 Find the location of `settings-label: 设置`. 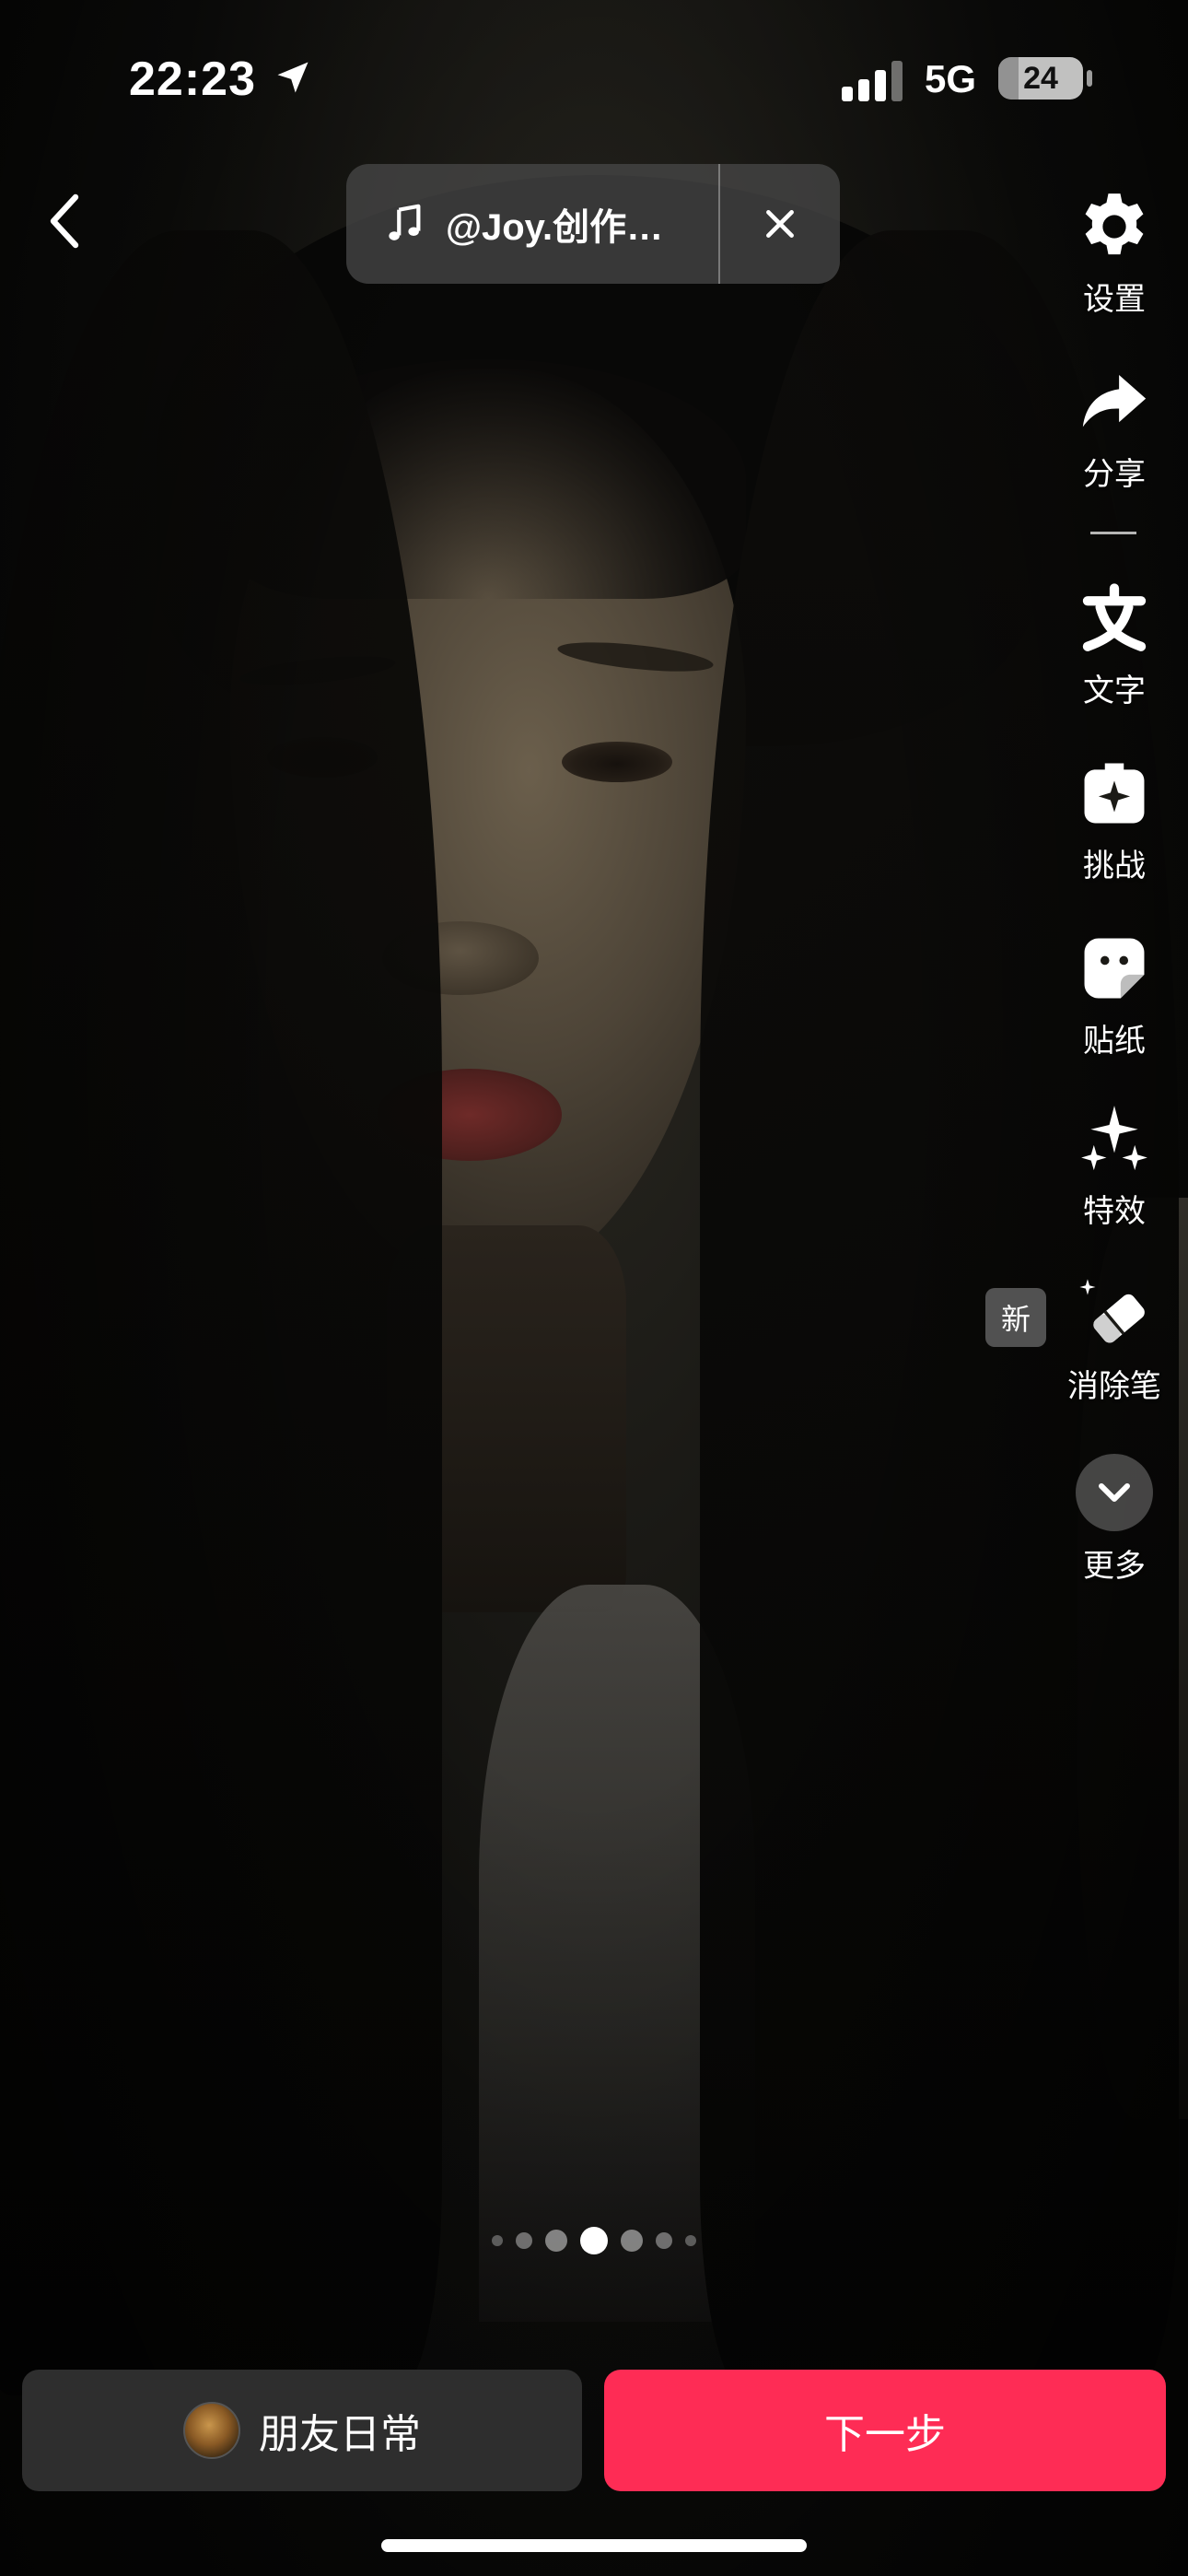

settings-label: 设置 is located at coordinates (1114, 299).